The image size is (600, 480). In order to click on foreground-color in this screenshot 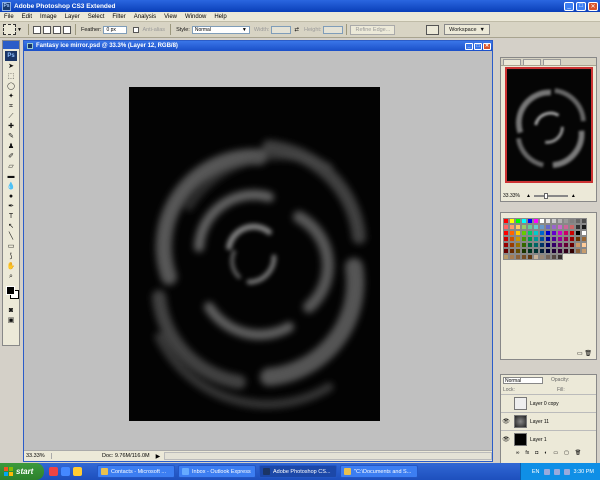, I will do `click(10, 290)`.